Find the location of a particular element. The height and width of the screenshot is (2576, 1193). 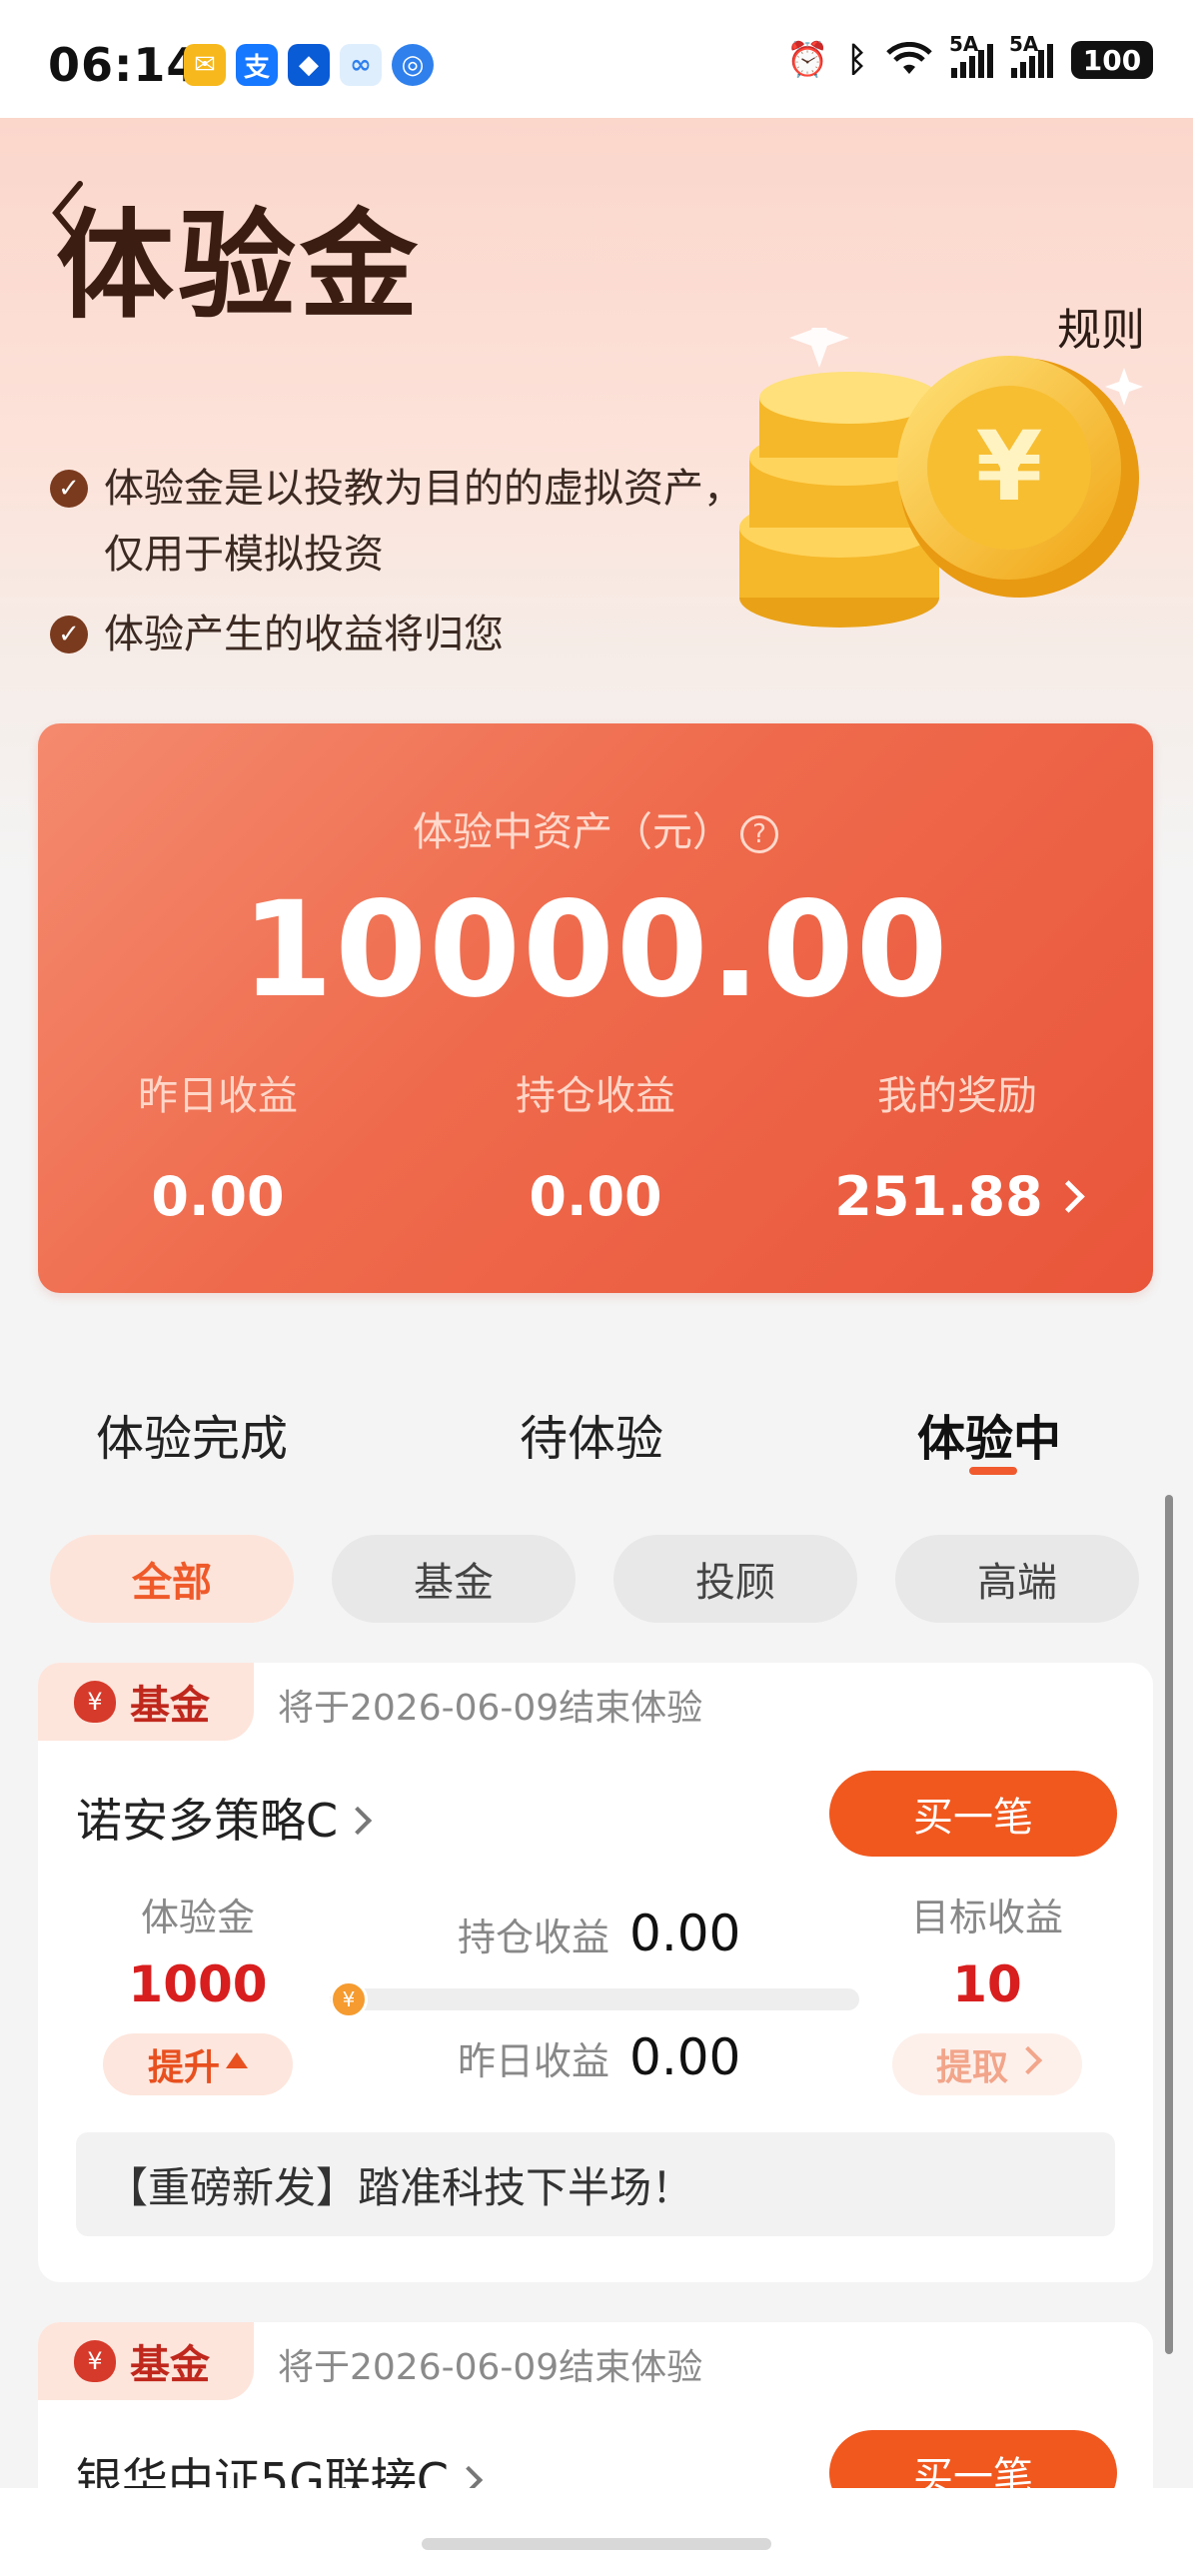

status-time: 06:14 is located at coordinates (124, 65).